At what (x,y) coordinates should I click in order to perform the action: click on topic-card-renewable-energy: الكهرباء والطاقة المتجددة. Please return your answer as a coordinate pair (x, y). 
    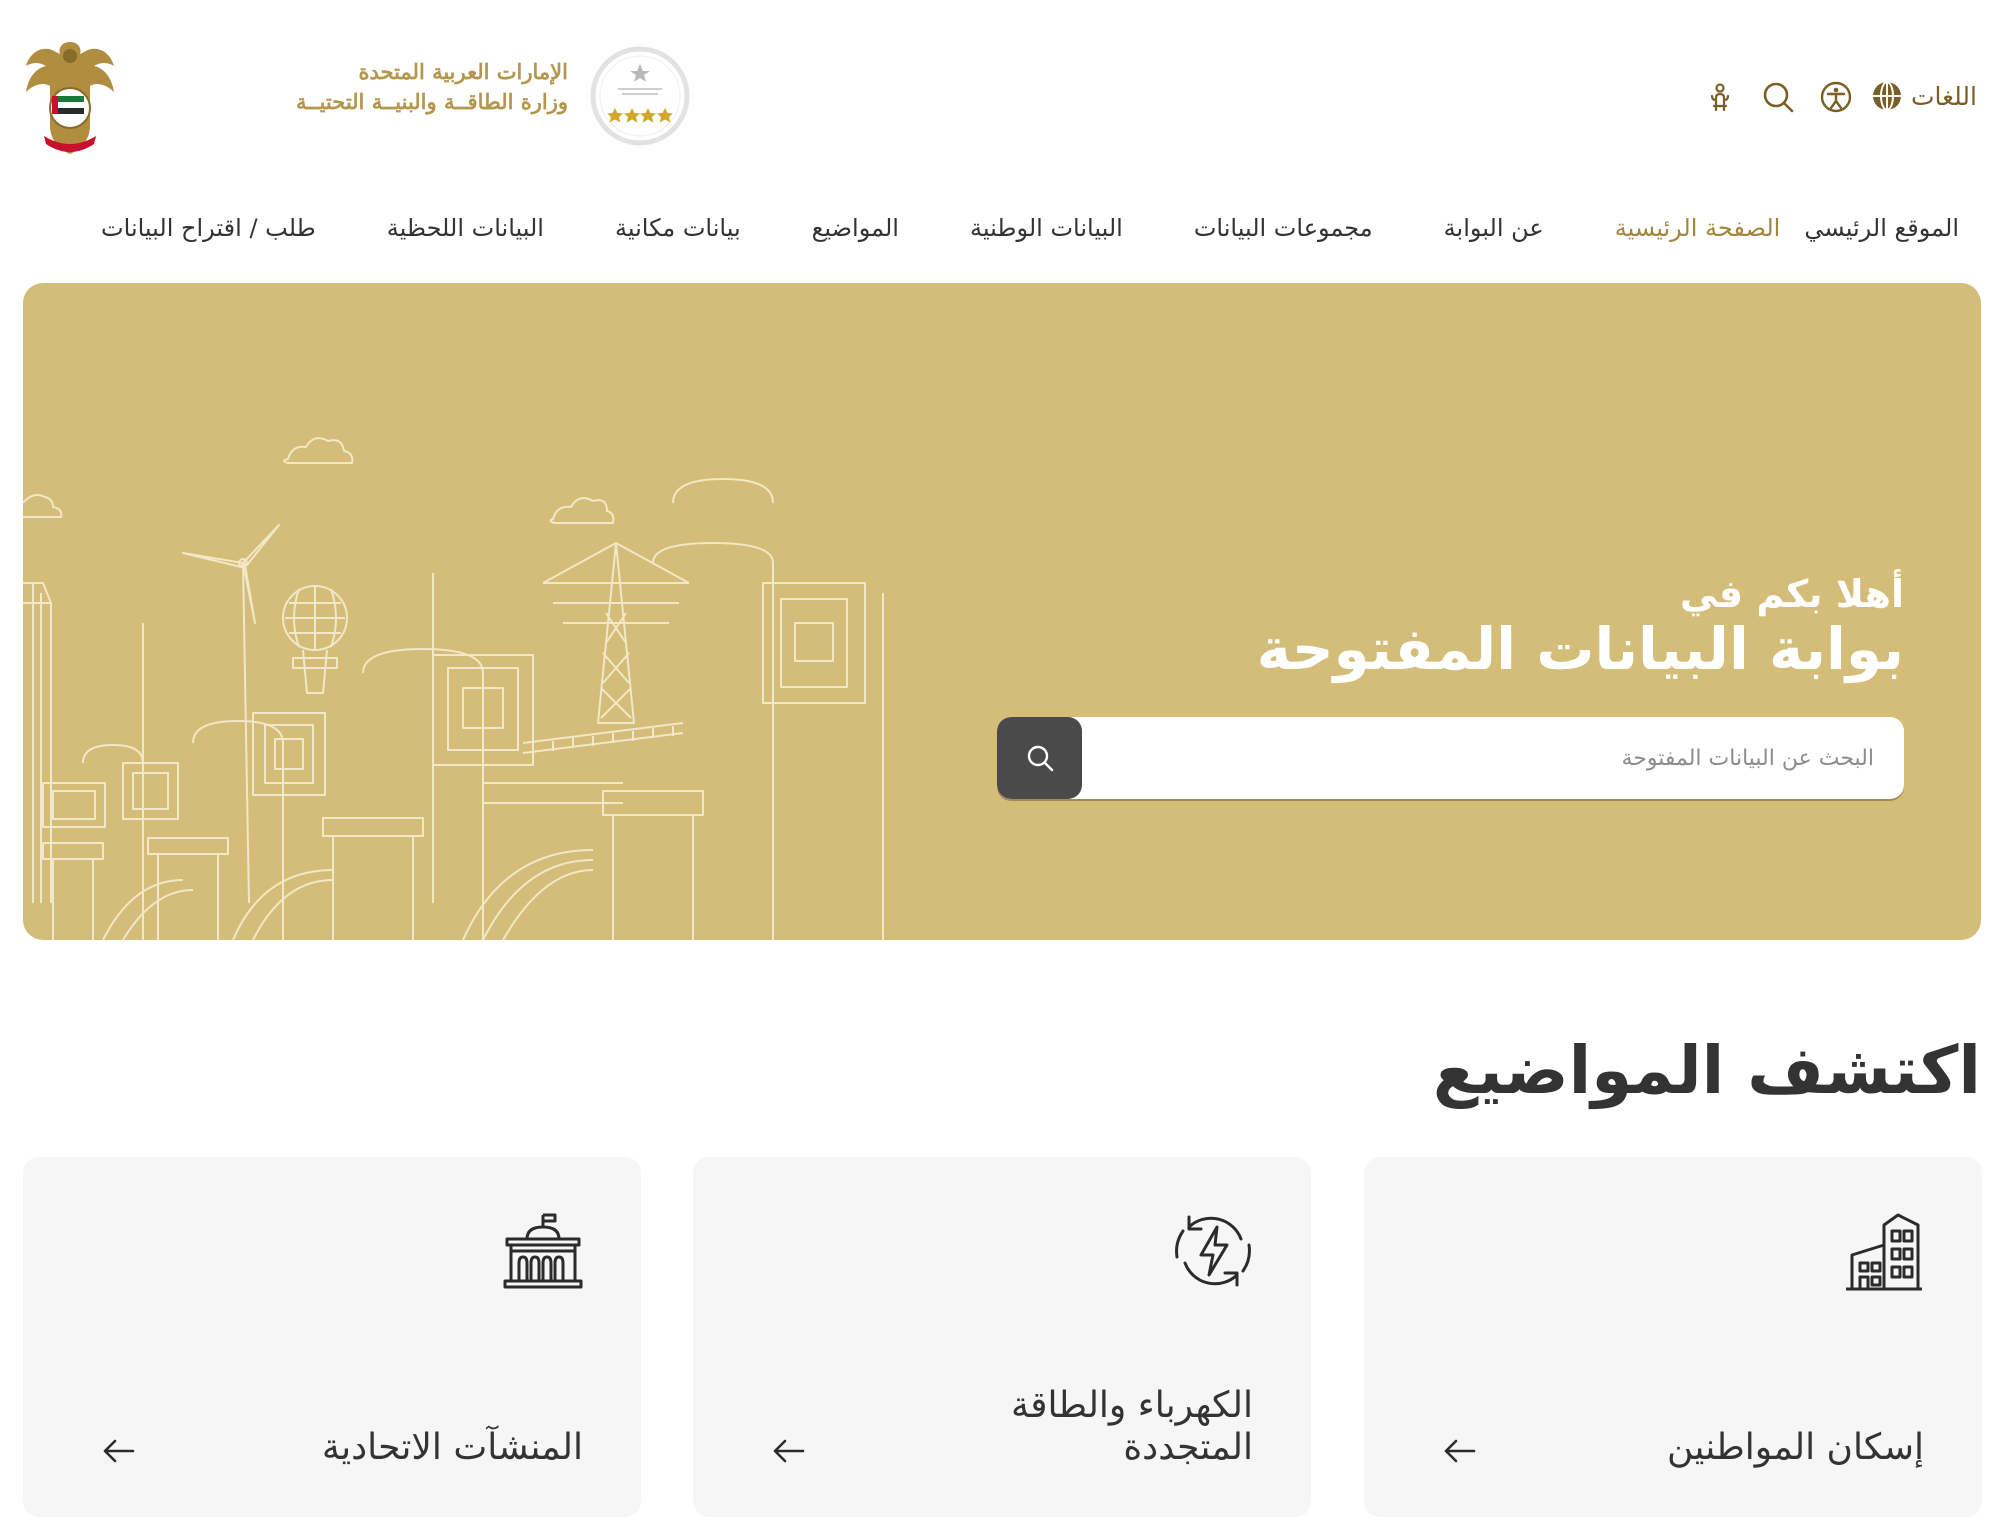
    Looking at the image, I should click on (1002, 1337).